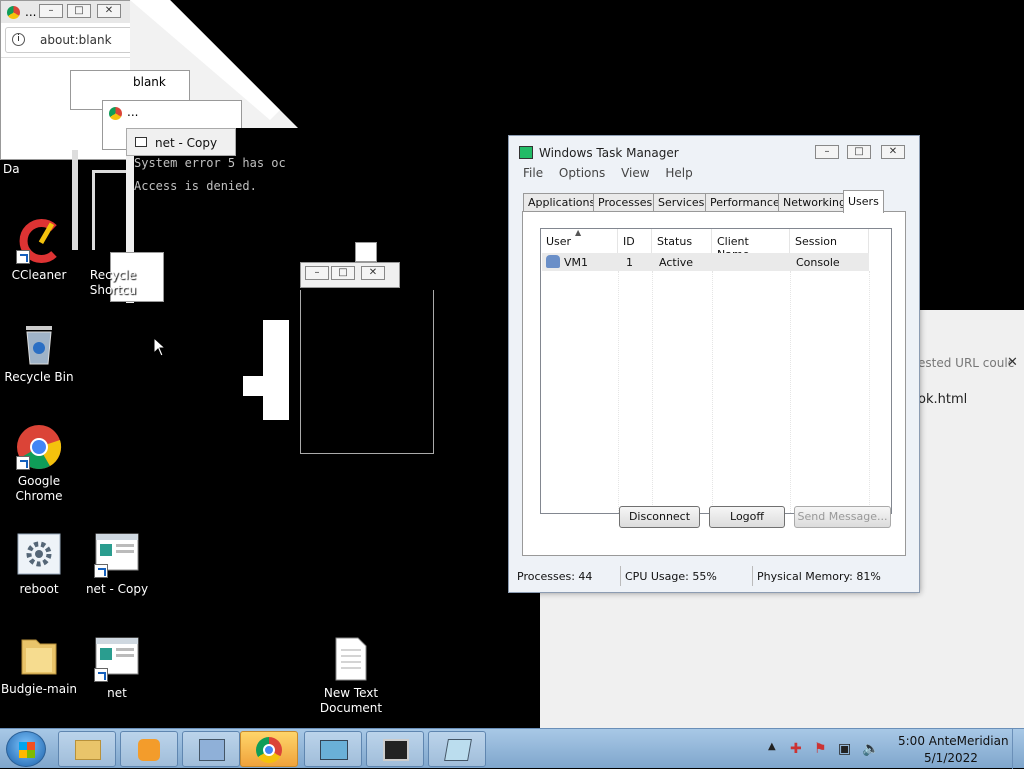 The height and width of the screenshot is (769, 1024). I want to click on column-header-id: ID, so click(635, 241).